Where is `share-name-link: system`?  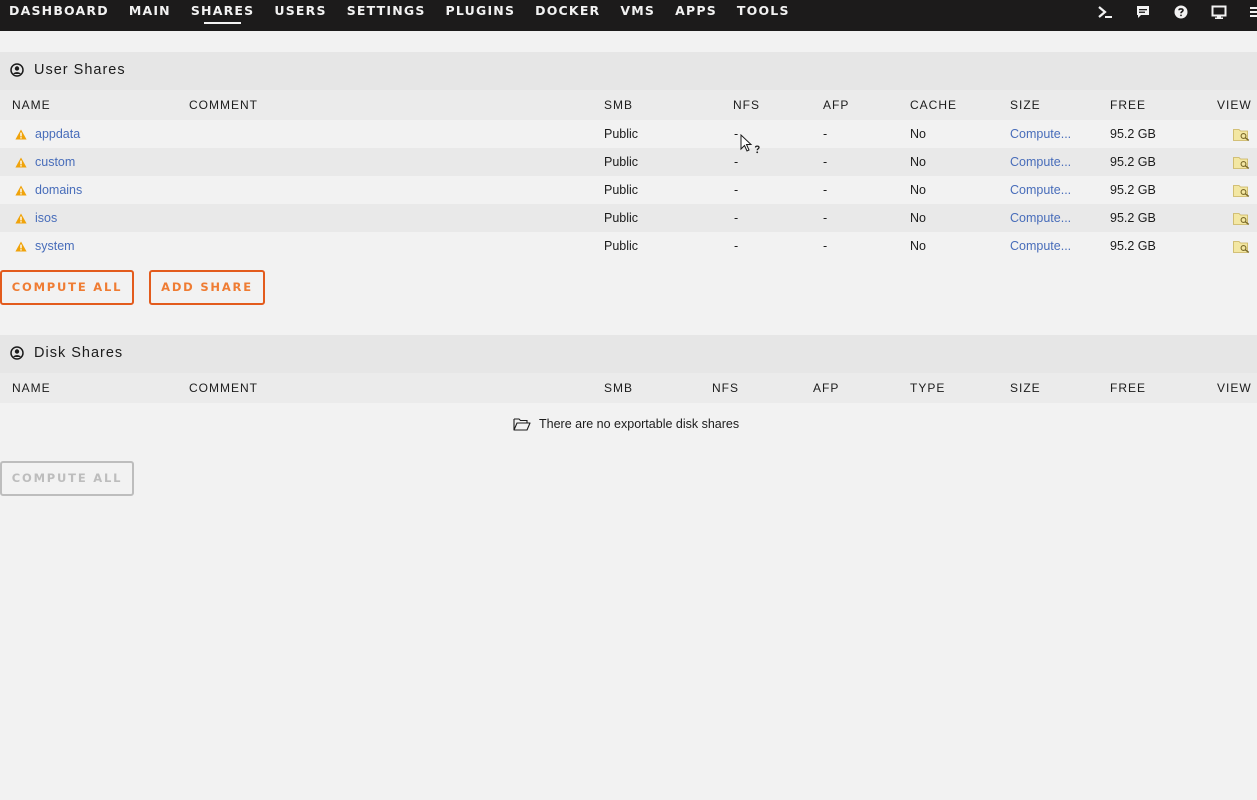 share-name-link: system is located at coordinates (55, 246).